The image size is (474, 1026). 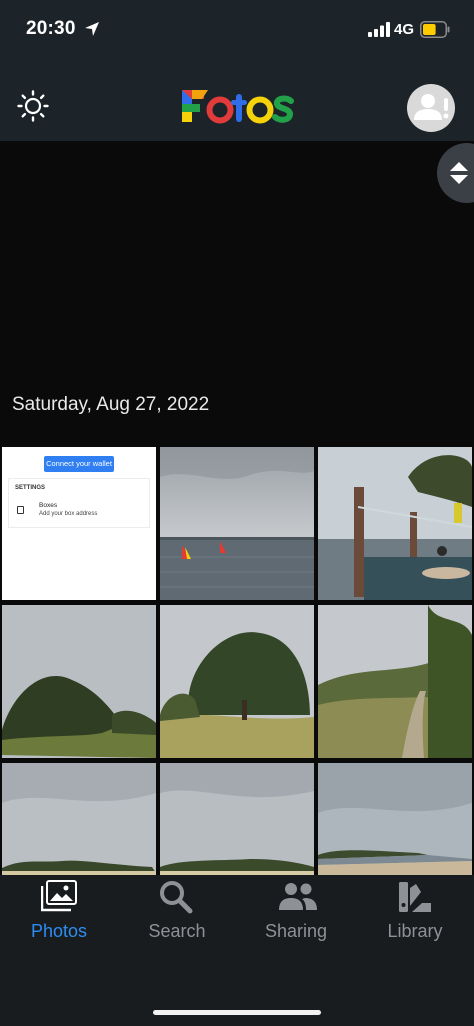 What do you see at coordinates (435, 29) in the screenshot?
I see `battery-icon` at bounding box center [435, 29].